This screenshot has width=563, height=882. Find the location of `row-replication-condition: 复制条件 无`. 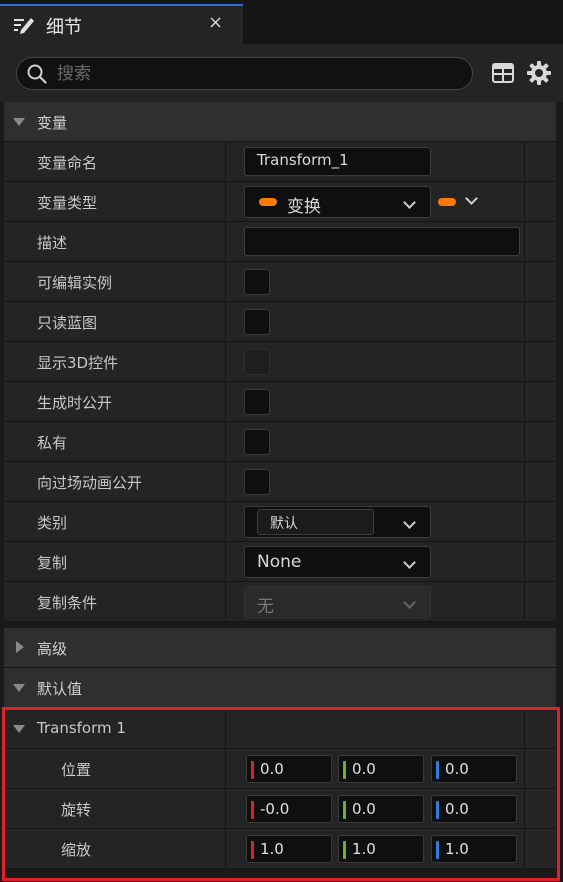

row-replication-condition: 复制条件 无 is located at coordinates (280, 602).